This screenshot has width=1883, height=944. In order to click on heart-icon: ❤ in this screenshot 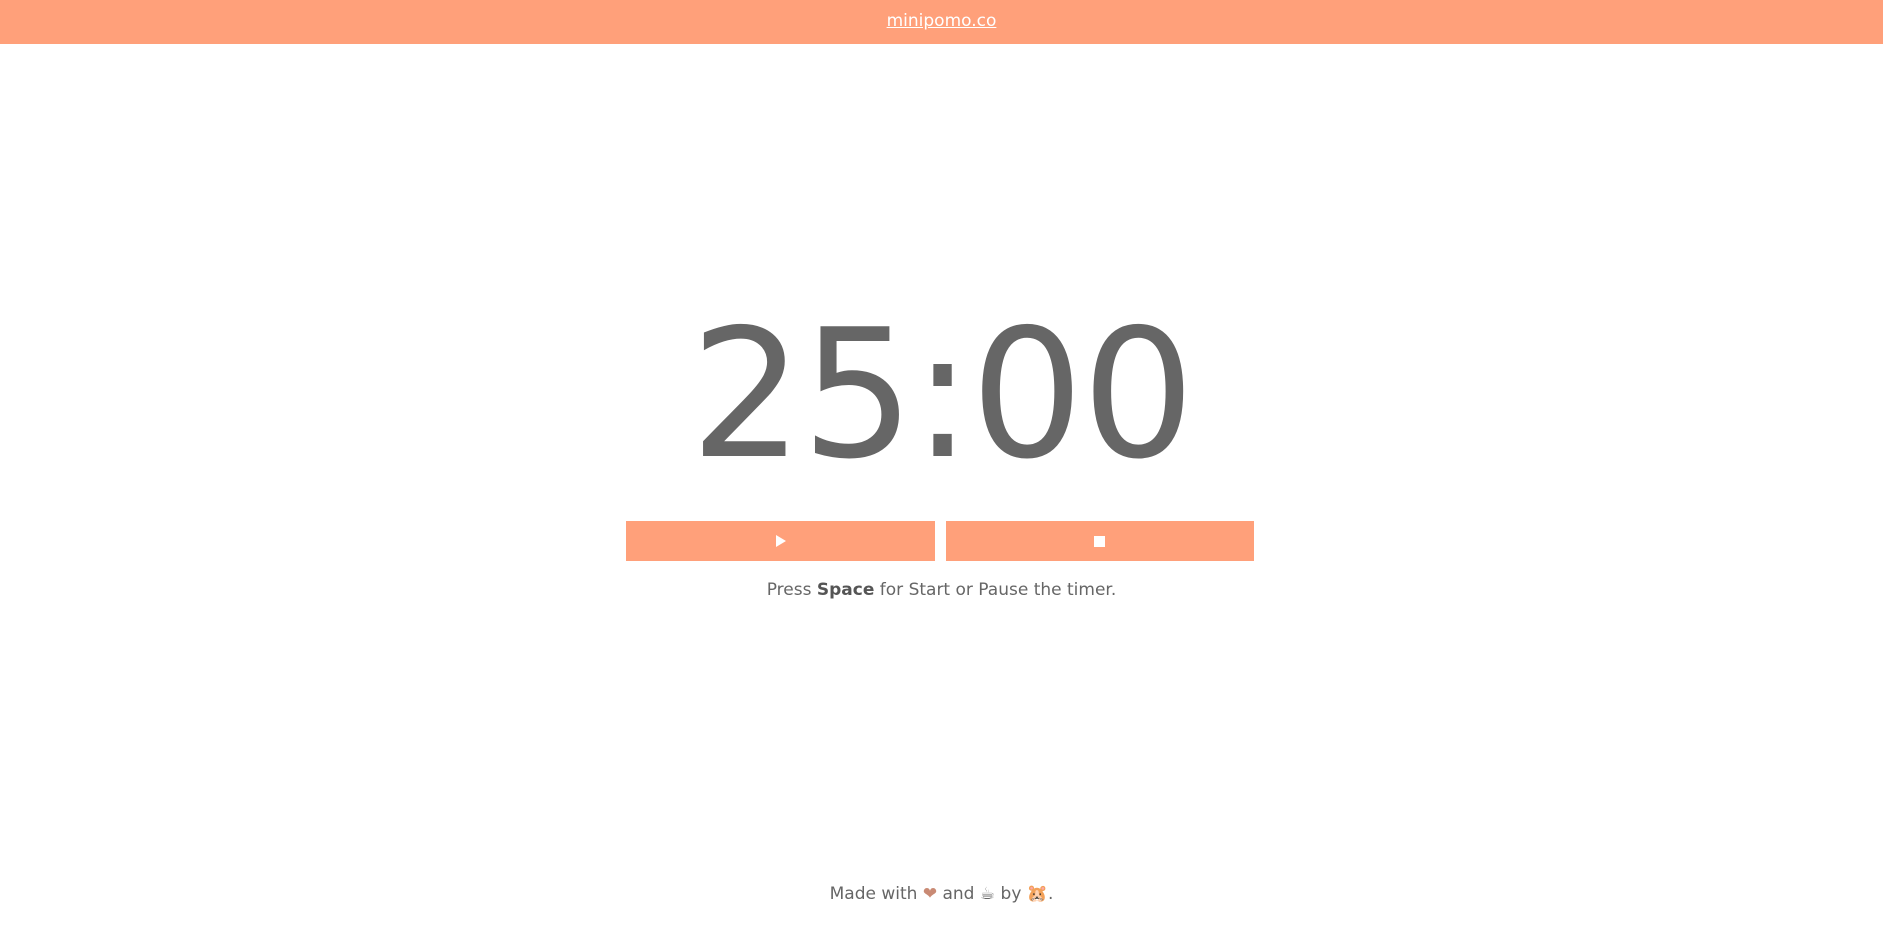, I will do `click(930, 894)`.